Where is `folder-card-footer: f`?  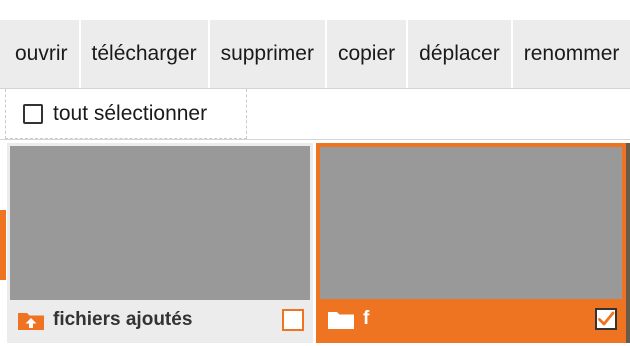 folder-card-footer: f is located at coordinates (471, 319).